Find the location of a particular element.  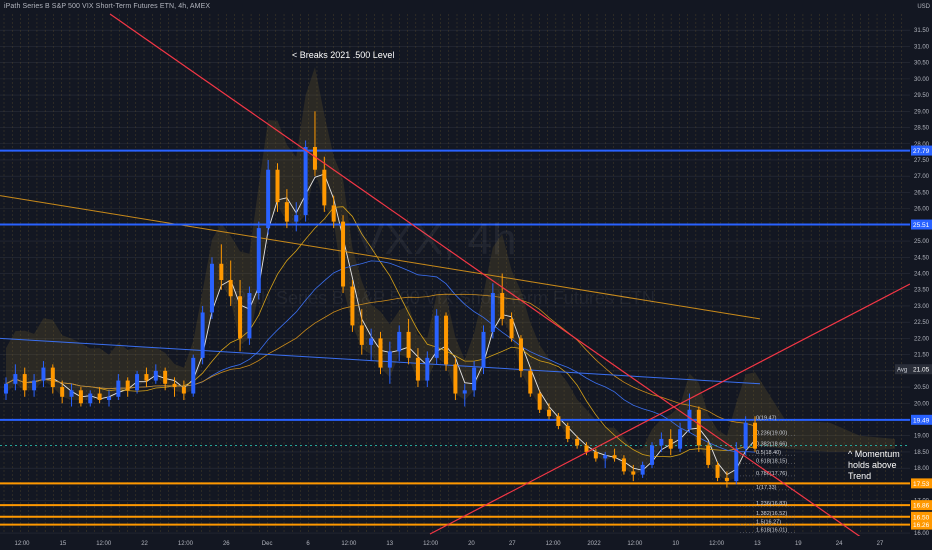

price-label: 27.79 is located at coordinates (921, 151).